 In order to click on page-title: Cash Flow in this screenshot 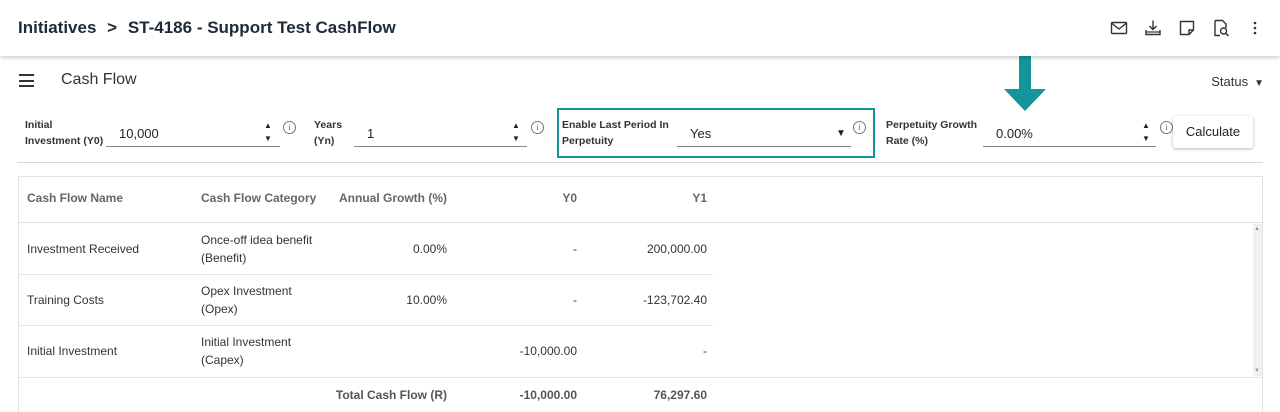, I will do `click(99, 79)`.